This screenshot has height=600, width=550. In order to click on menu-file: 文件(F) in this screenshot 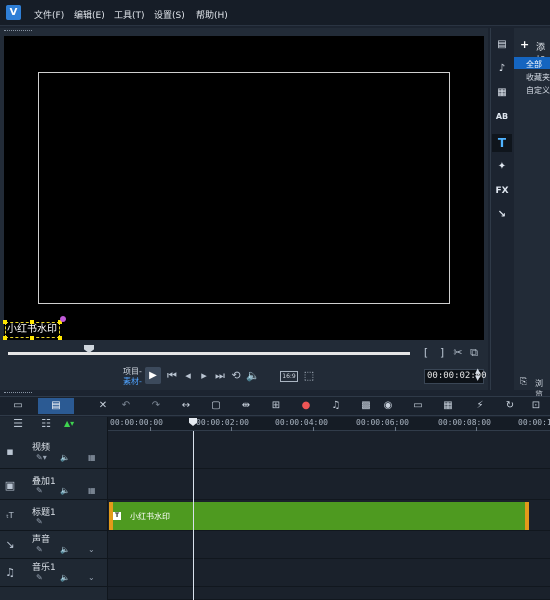, I will do `click(49, 14)`.